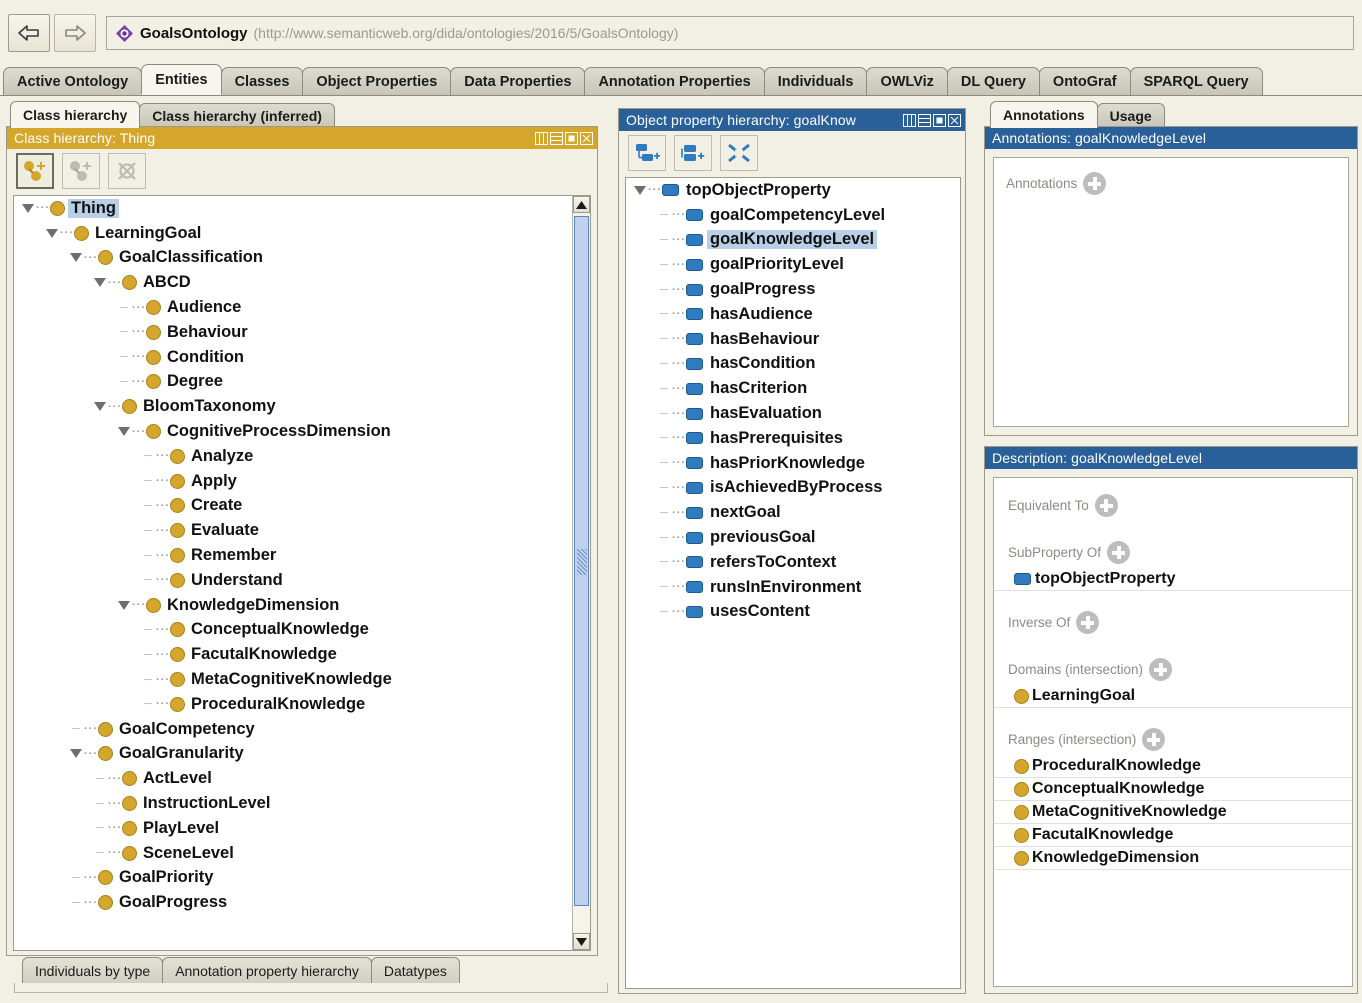 This screenshot has width=1362, height=1003. Describe the element at coordinates (793, 537) in the screenshot. I see `tree-node: ─ ···· previousGoal` at that location.